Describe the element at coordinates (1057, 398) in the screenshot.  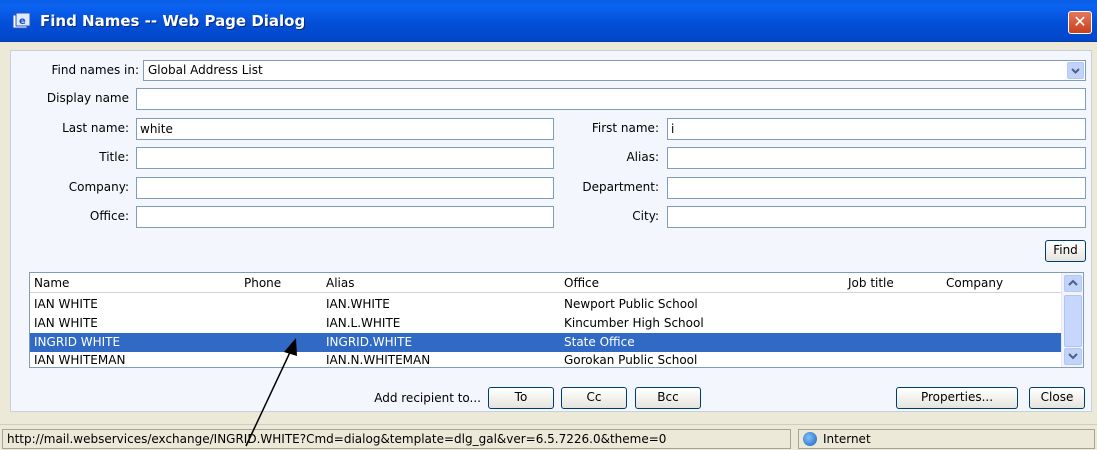
I see `close-button: Close` at that location.